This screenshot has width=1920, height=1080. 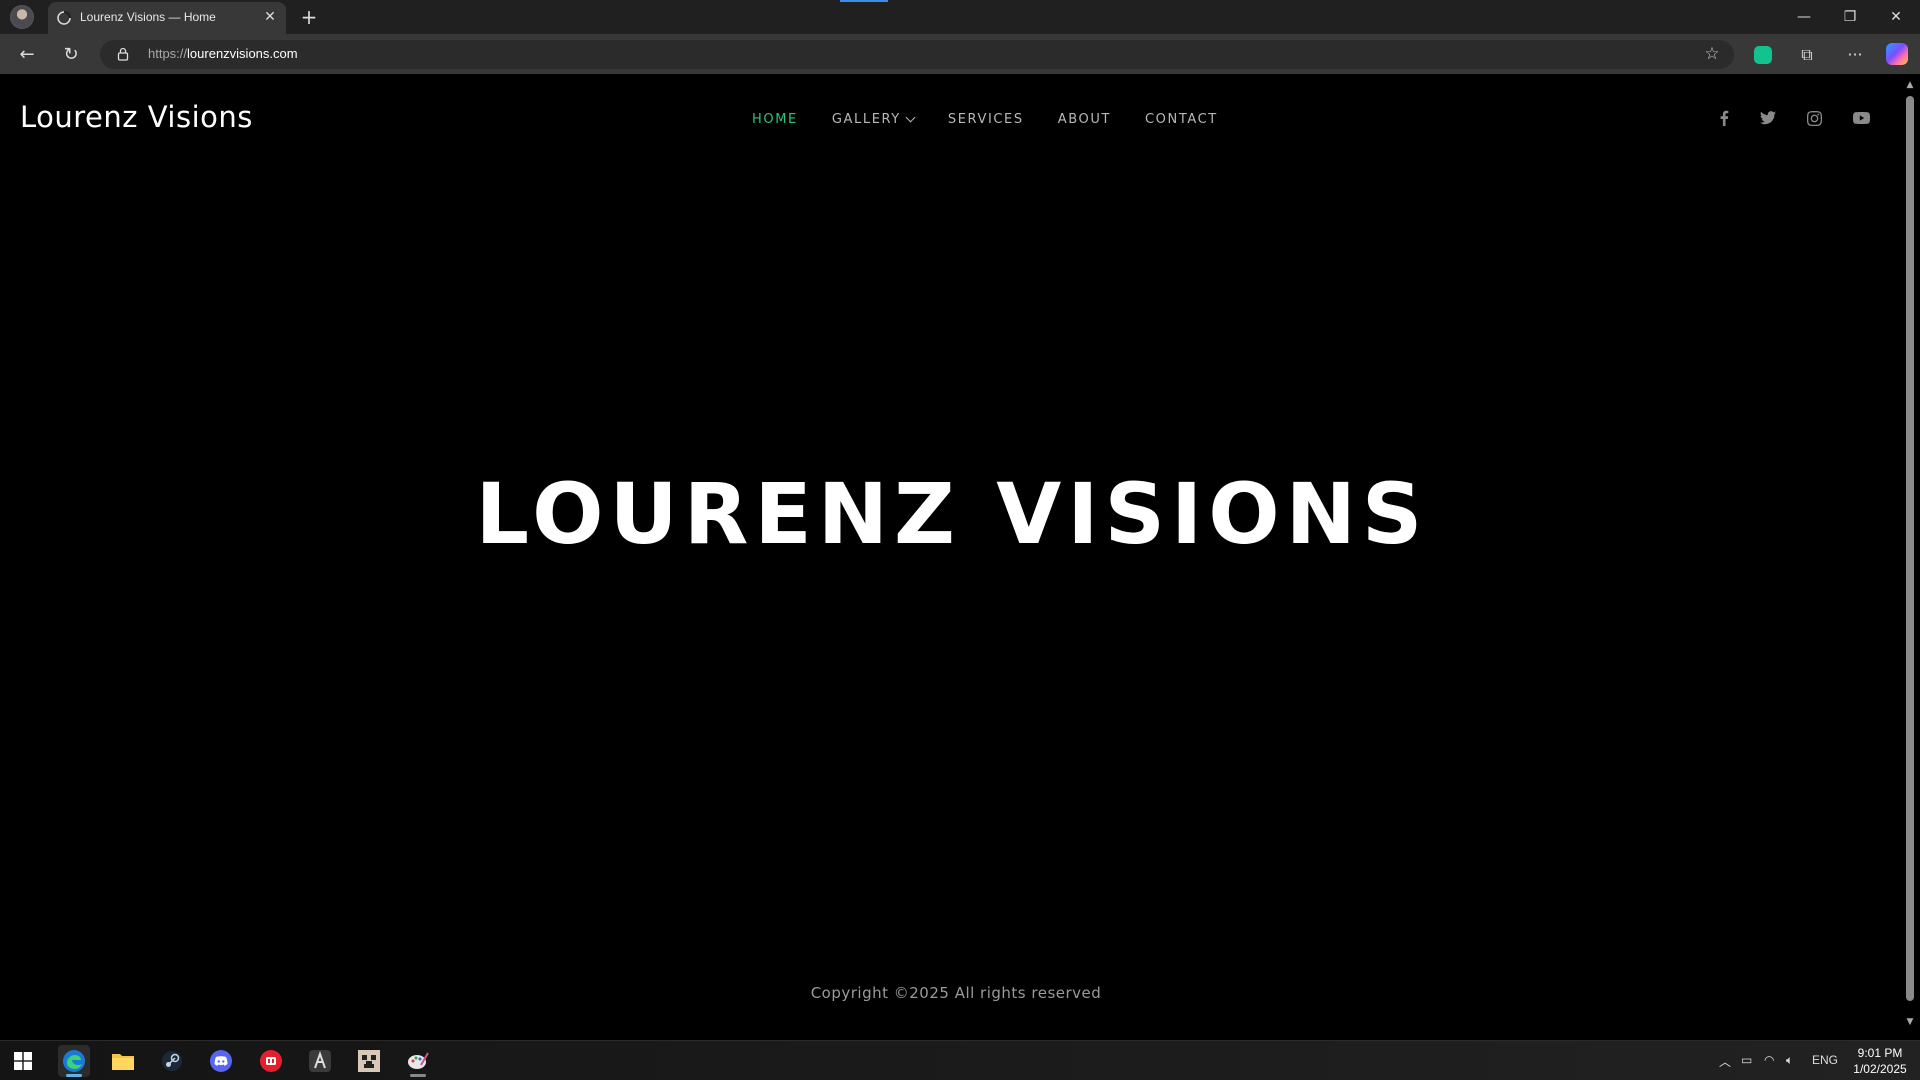 I want to click on url-text: https://lourenzvisions.com, so click(x=223, y=53).